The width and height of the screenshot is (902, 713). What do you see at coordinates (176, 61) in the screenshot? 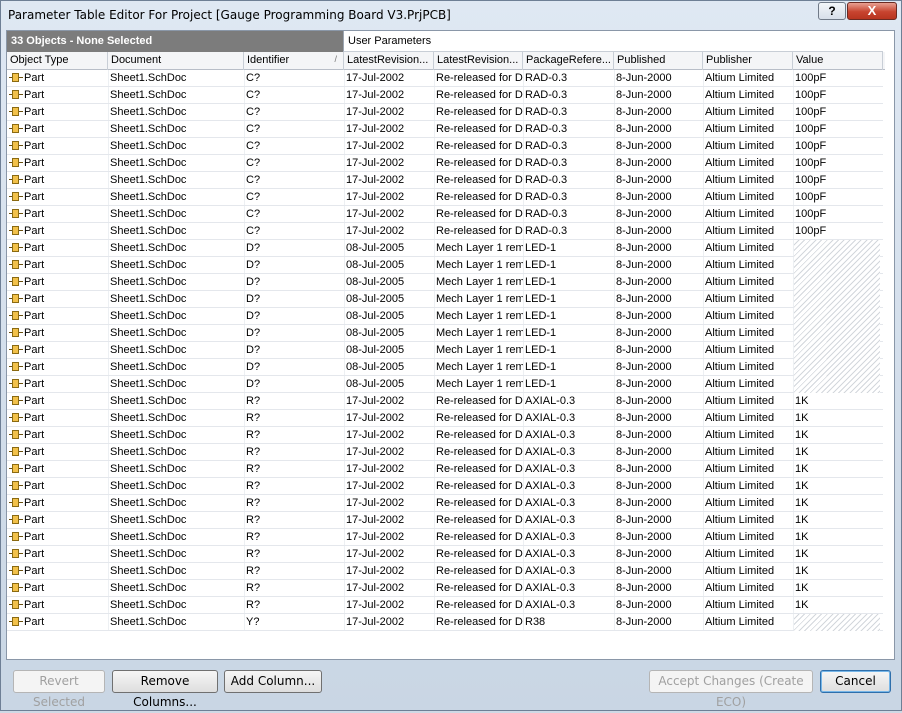
I see `column-header-document: Document` at bounding box center [176, 61].